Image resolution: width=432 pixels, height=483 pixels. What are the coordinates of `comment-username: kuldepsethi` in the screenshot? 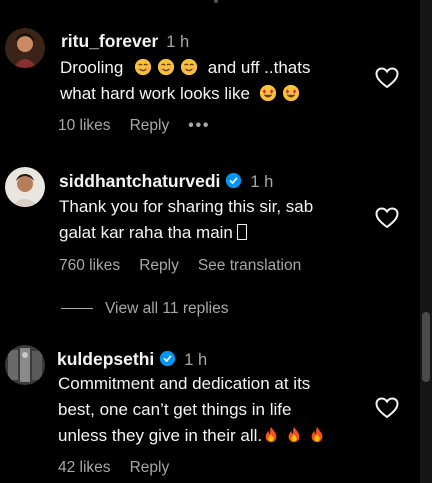 It's located at (105, 359).